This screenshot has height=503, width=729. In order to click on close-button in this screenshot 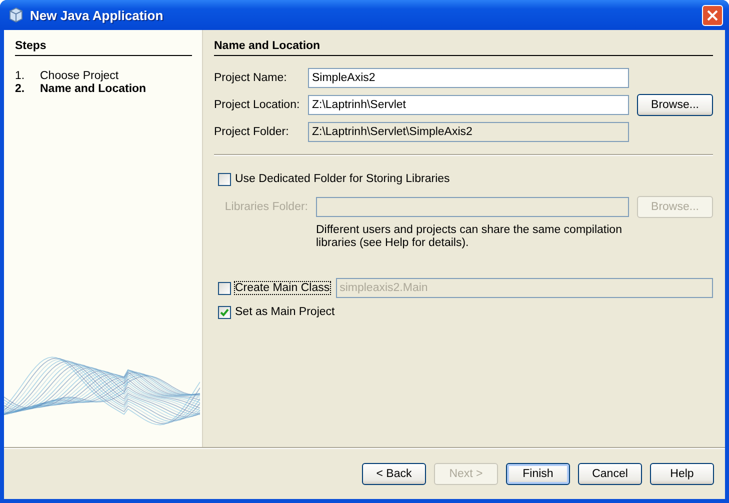, I will do `click(712, 15)`.